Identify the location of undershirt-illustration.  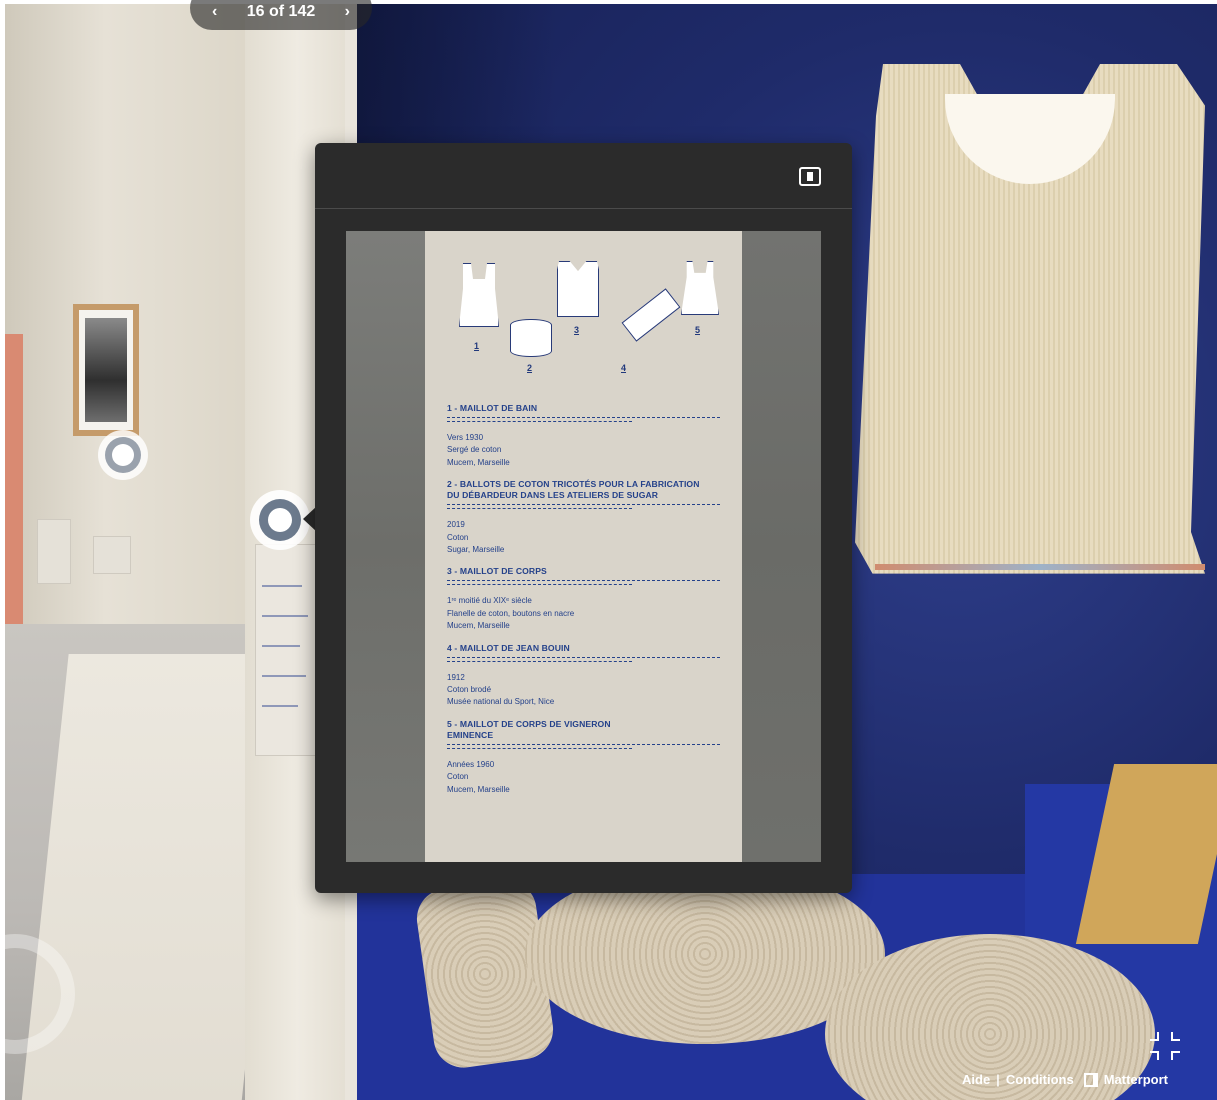
(578, 289).